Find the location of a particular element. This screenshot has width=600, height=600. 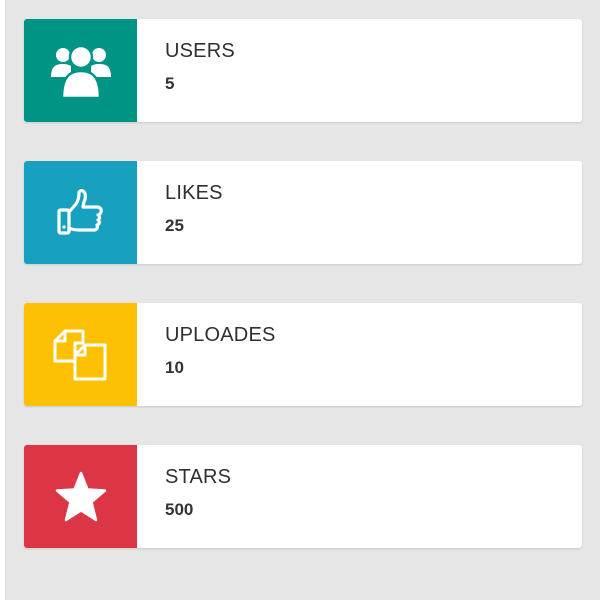

stat-info-users: USERS 5 is located at coordinates (186, 70).